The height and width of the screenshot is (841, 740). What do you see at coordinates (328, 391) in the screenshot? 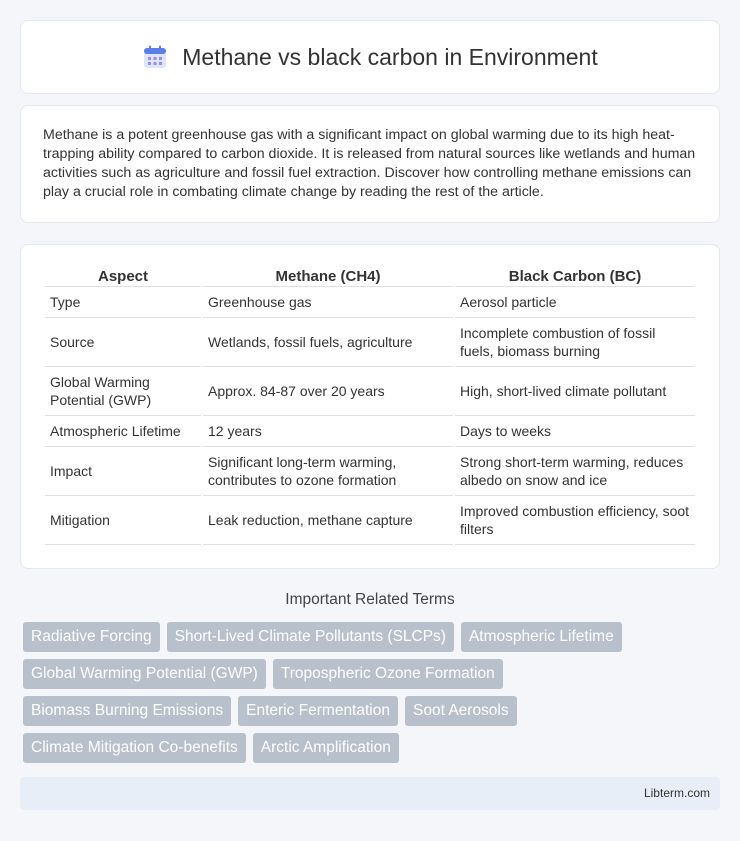
I see `cell-methane: Approx. 84-87 over 20 years` at bounding box center [328, 391].